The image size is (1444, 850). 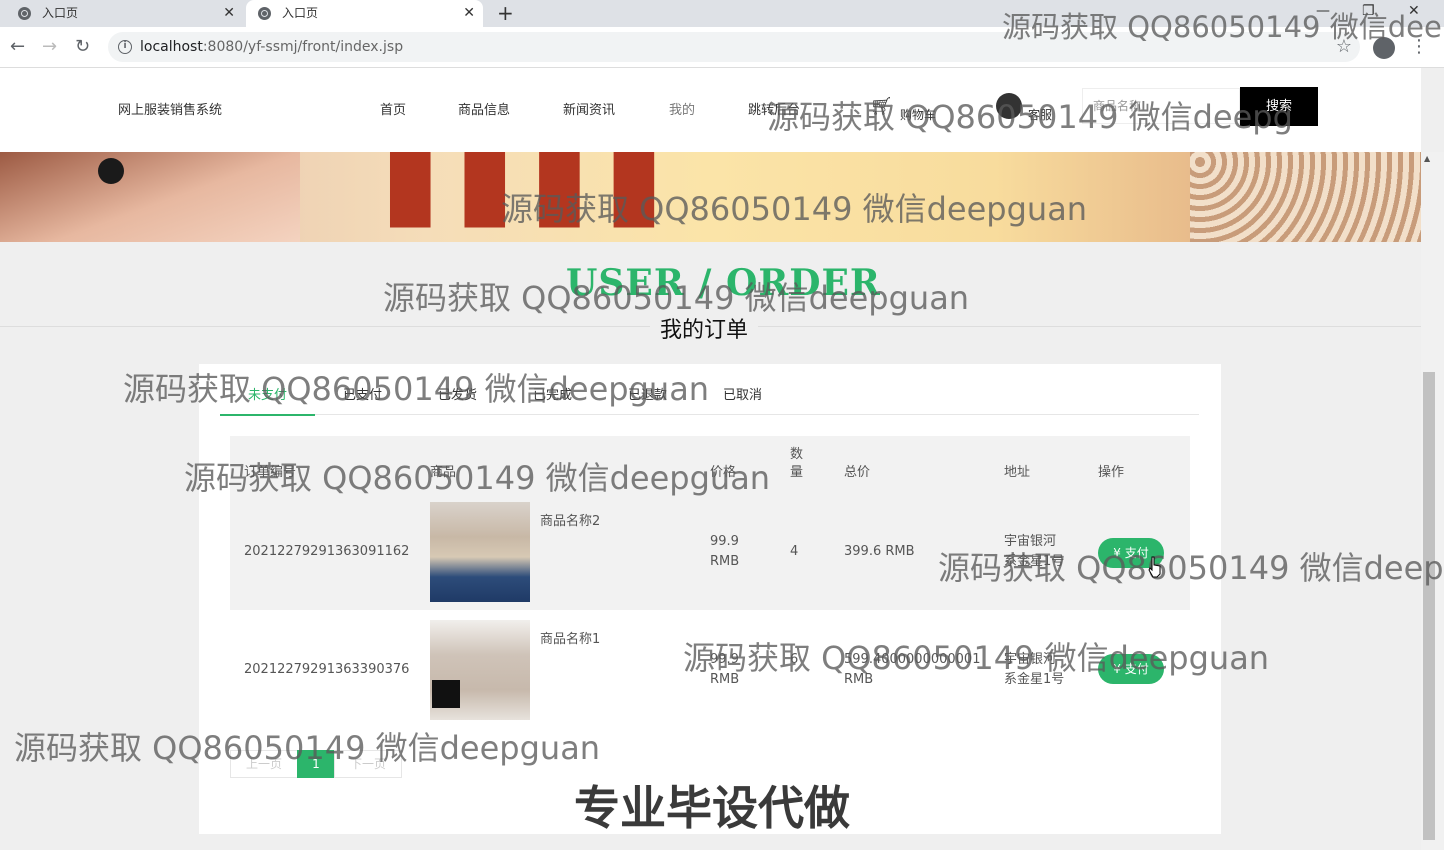 What do you see at coordinates (1222, 27) in the screenshot?
I see `watermark: 源码获取 QQ86050149 微信dee` at bounding box center [1222, 27].